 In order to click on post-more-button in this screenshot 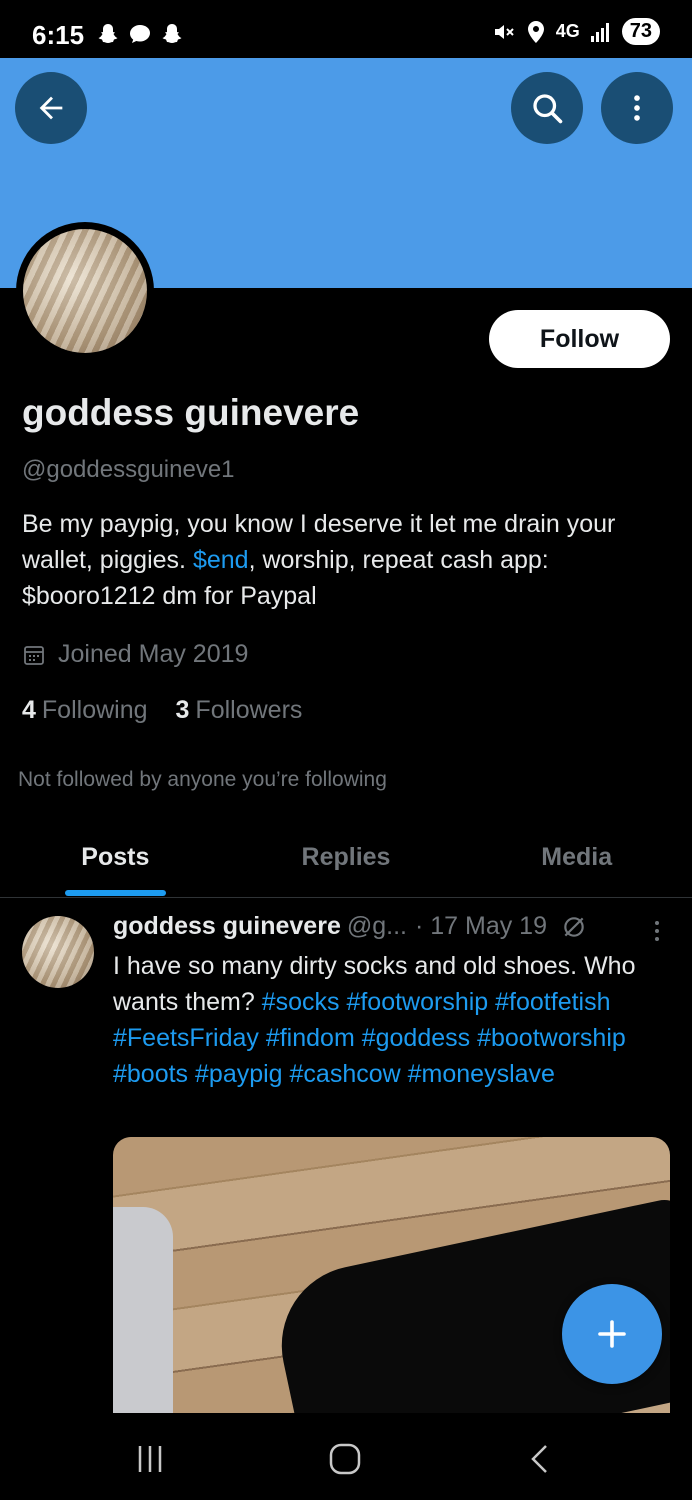, I will do `click(657, 933)`.